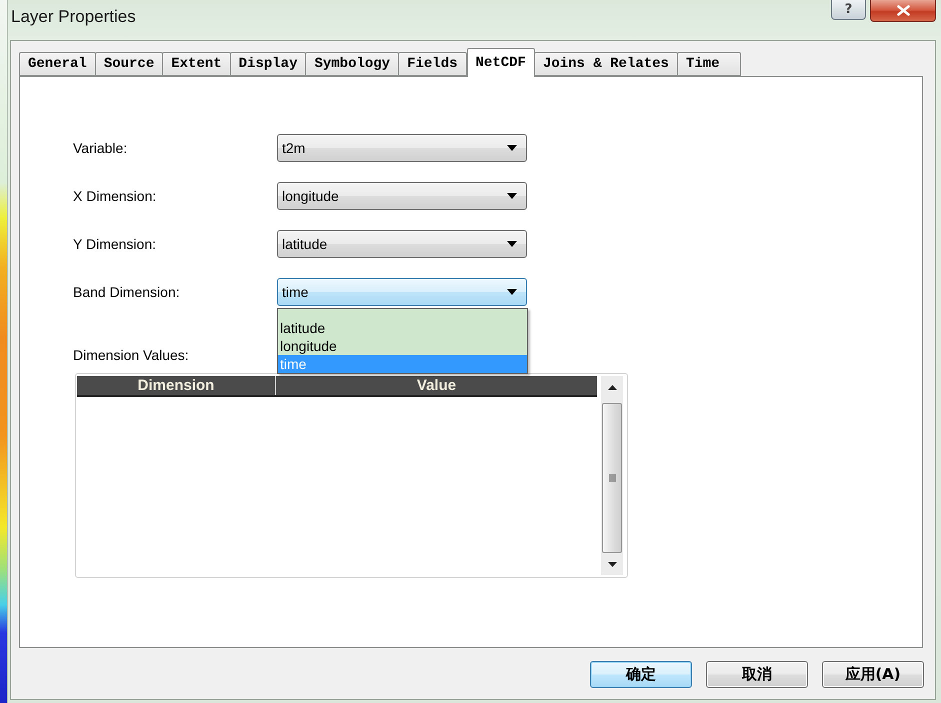 This screenshot has width=941, height=703. I want to click on tab: Time, so click(708, 64).